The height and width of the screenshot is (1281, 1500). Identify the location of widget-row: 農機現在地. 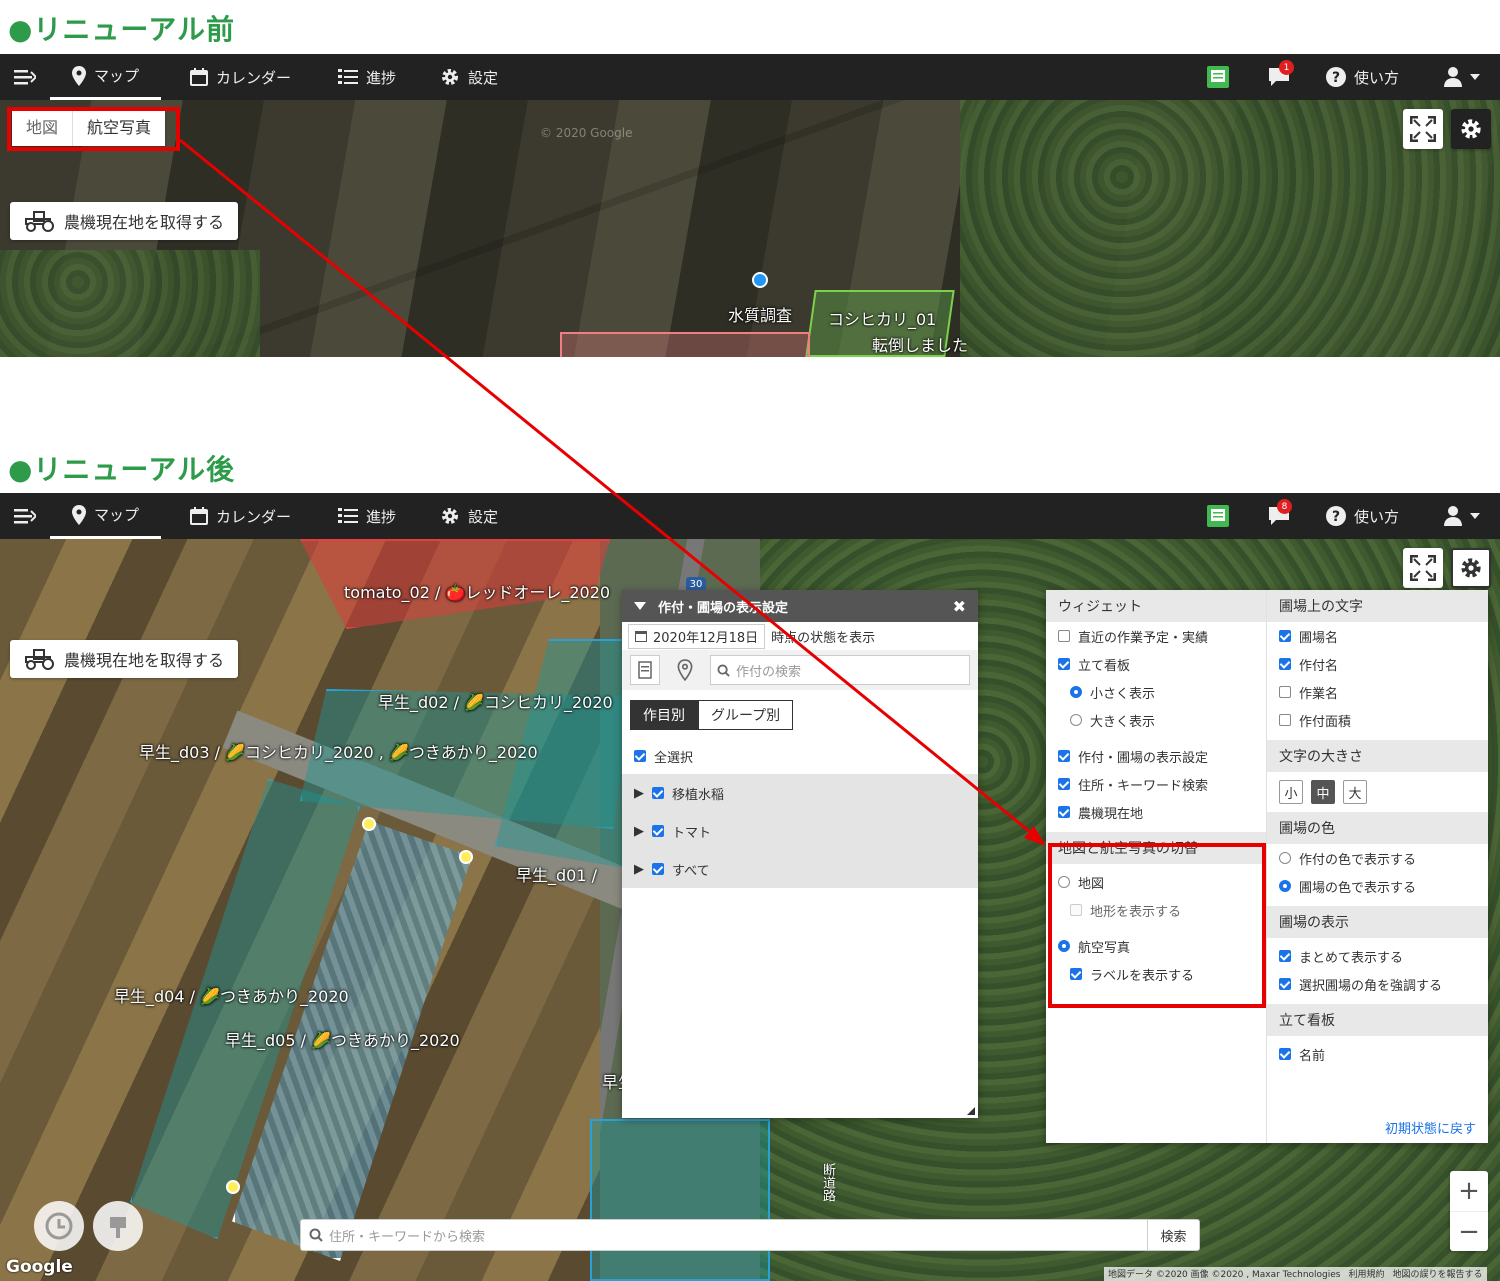
(1156, 812).